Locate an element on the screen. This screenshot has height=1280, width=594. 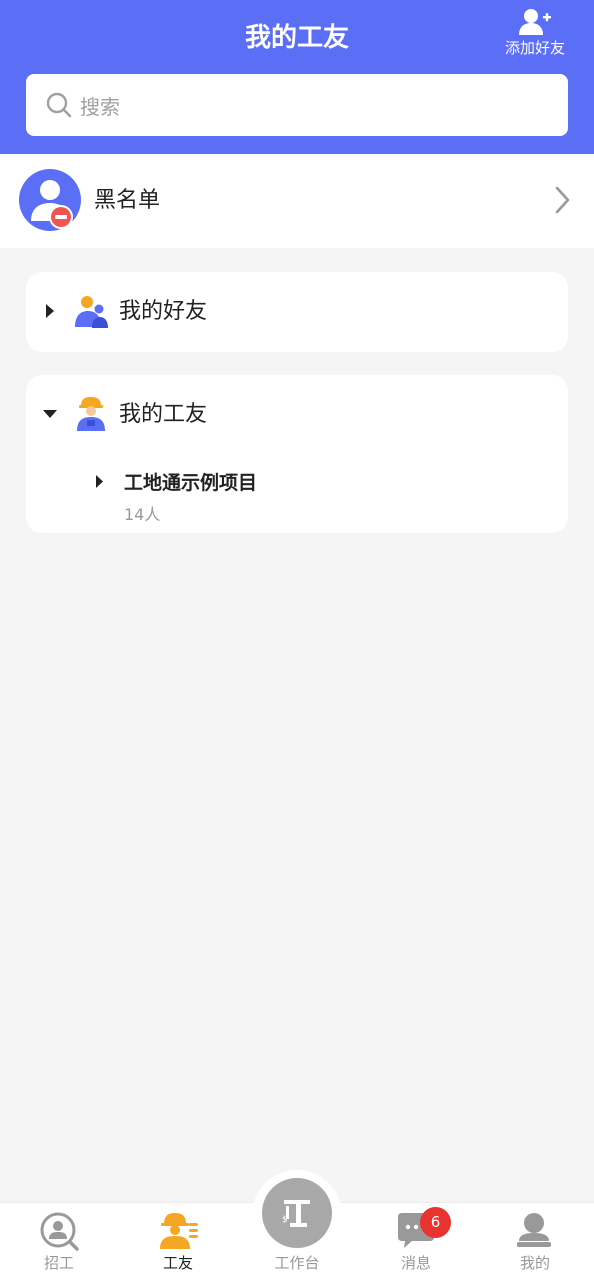
worker-icon is located at coordinates (91, 414).